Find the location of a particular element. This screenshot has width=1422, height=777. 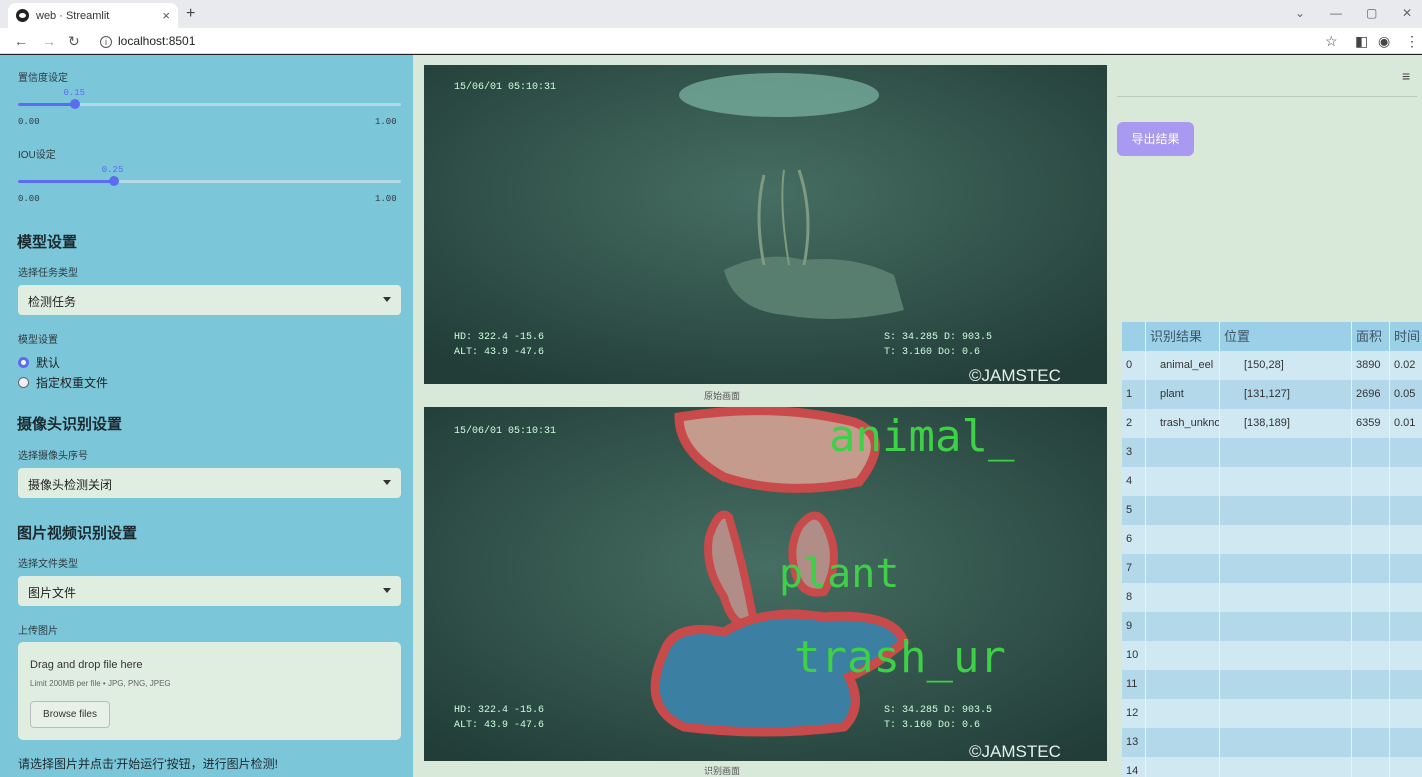

table-row: 9 is located at coordinates (1272, 626).